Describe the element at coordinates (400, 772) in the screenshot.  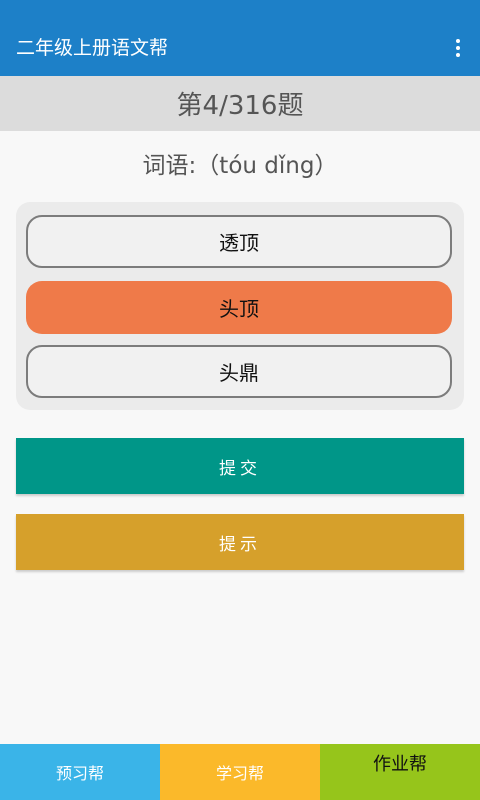
I see `tab-homework: 作业帮` at that location.